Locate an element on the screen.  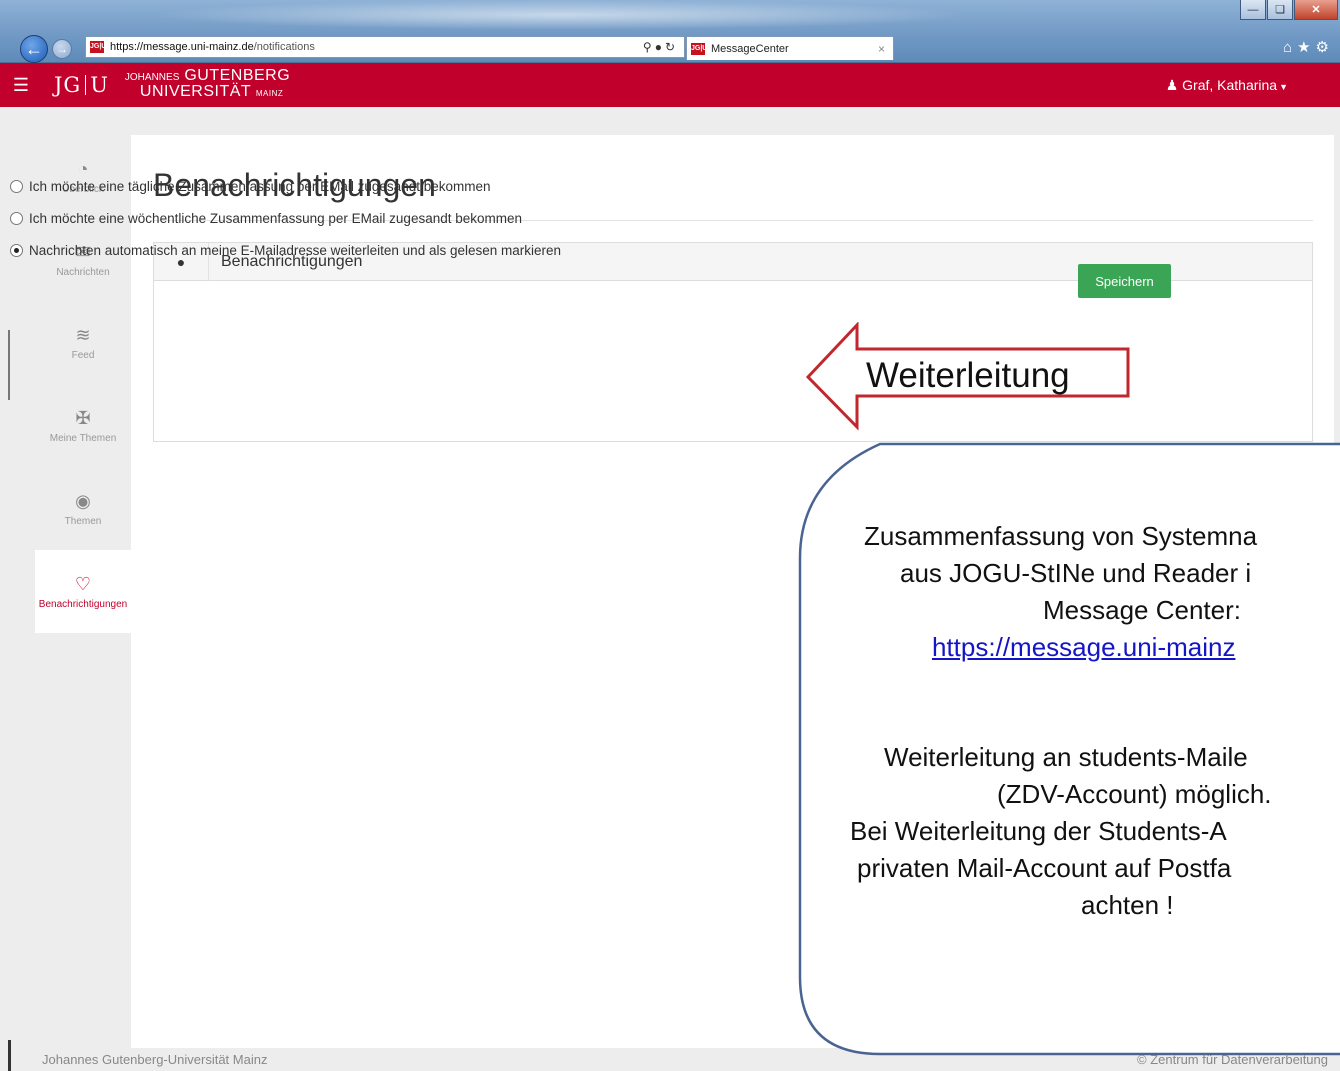
window-controls: — ❏ ✕ is located at coordinates (1290, 12).